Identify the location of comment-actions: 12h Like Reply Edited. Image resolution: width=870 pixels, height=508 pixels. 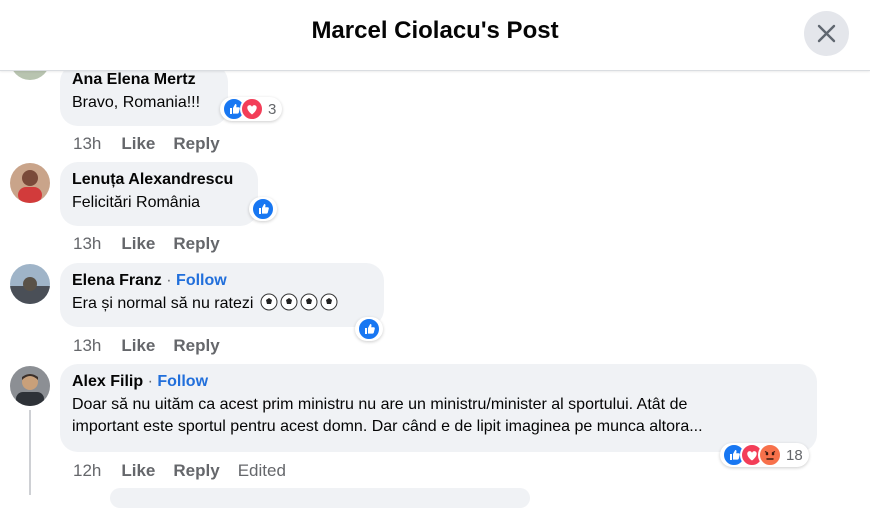
(179, 471).